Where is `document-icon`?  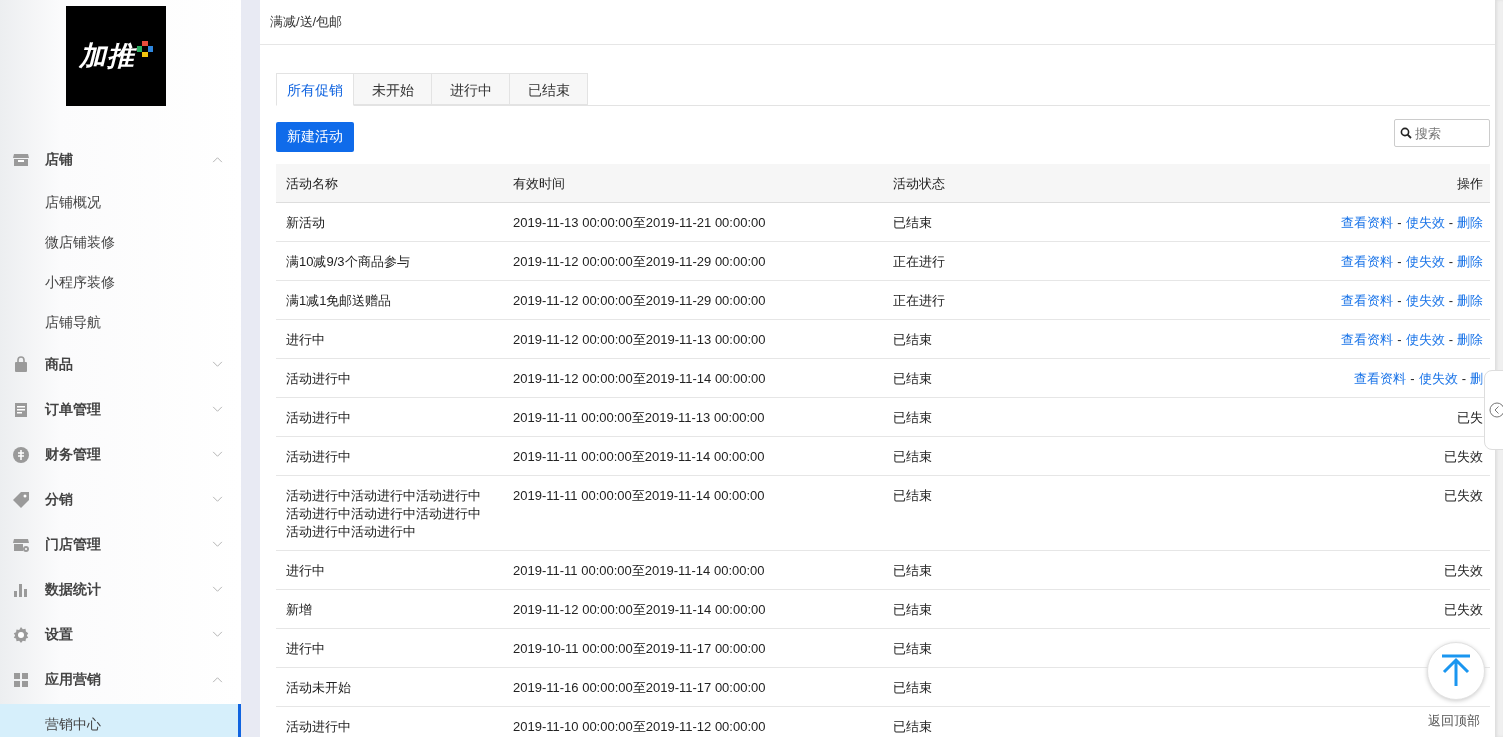
document-icon is located at coordinates (21, 409).